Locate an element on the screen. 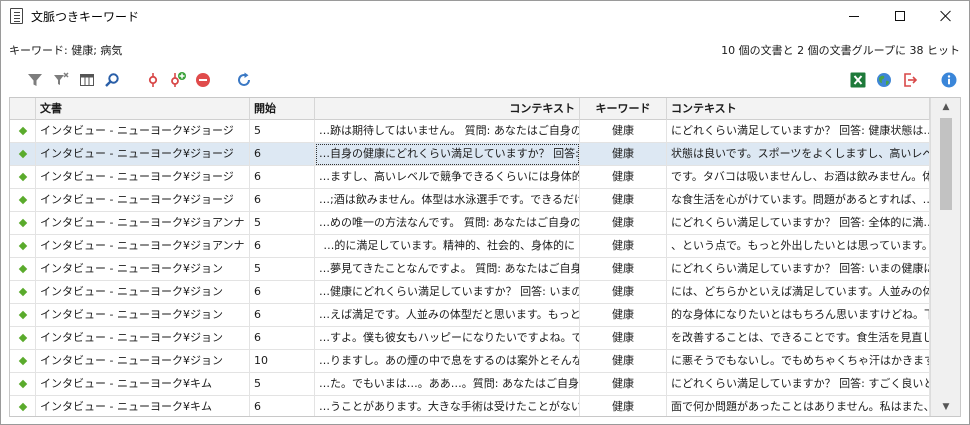 The width and height of the screenshot is (970, 425). close-button is located at coordinates (946, 16).